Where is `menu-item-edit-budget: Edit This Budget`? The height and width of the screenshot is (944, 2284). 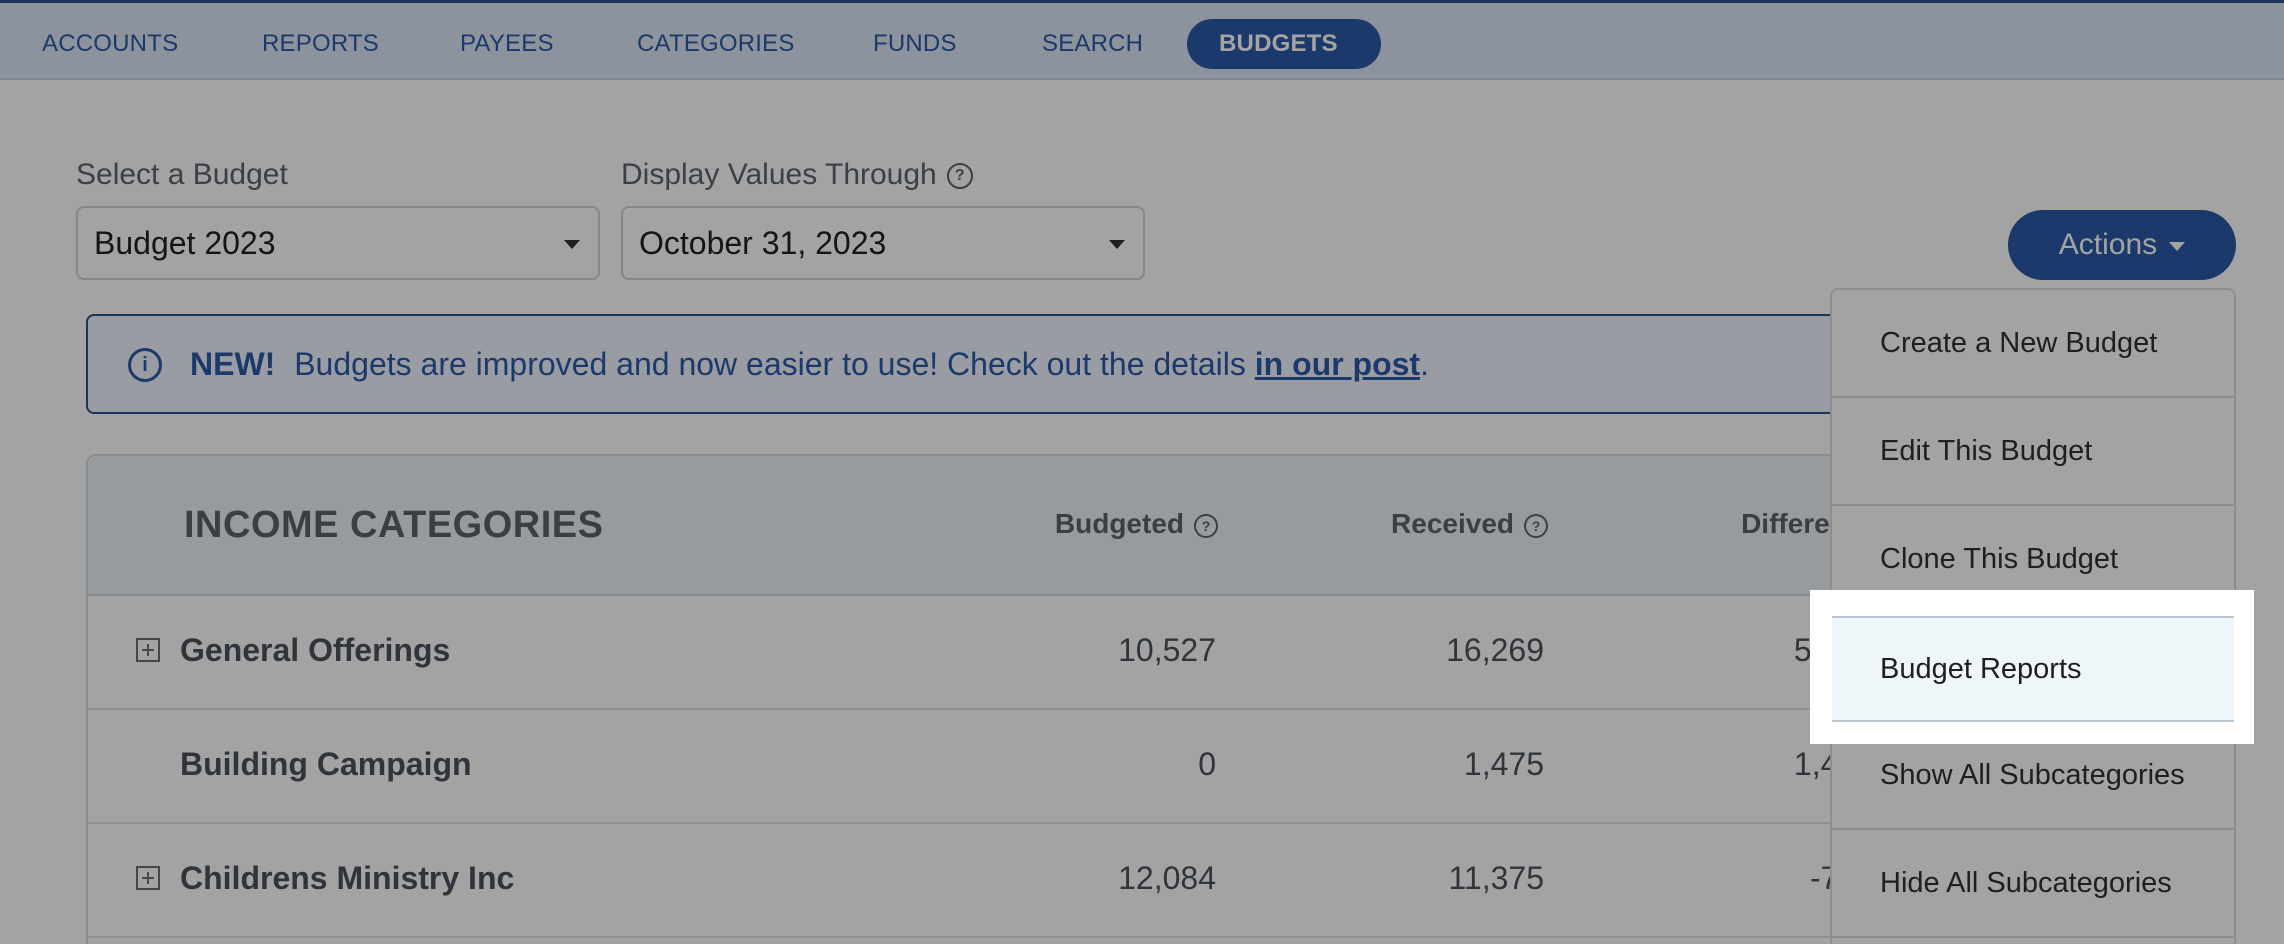 menu-item-edit-budget: Edit This Budget is located at coordinates (2033, 452).